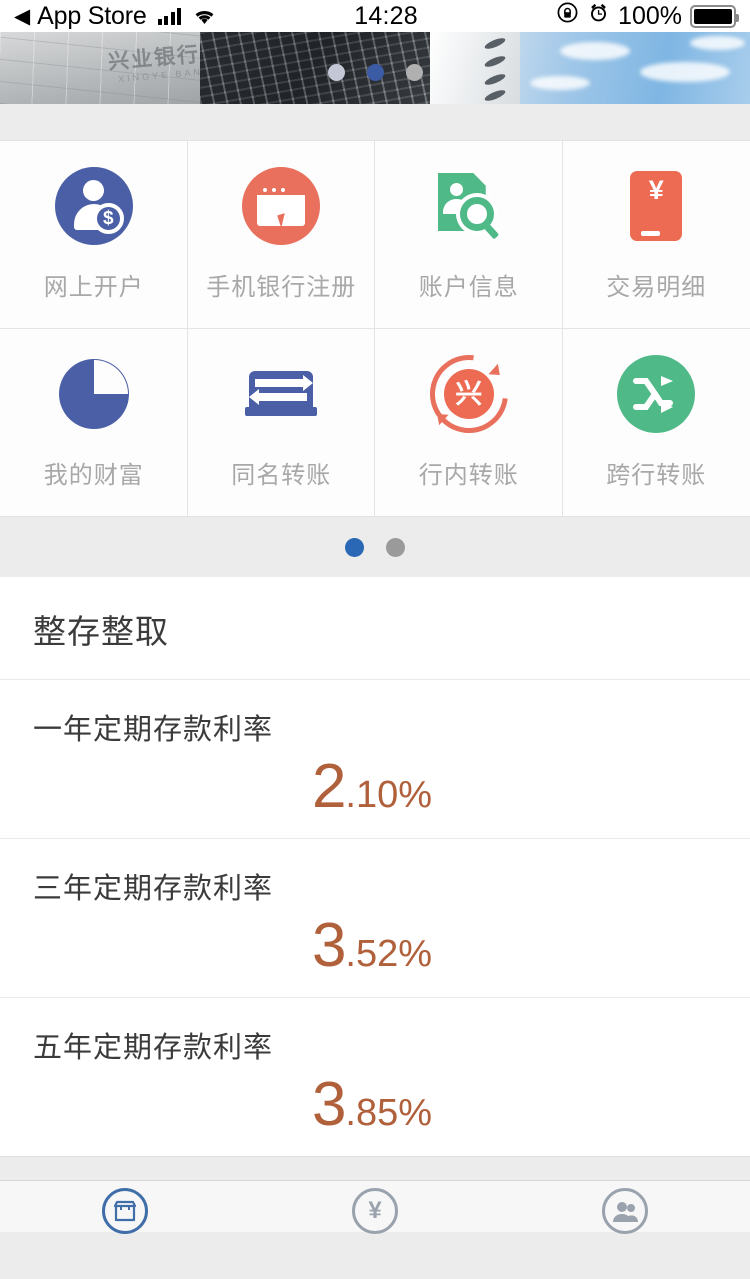  I want to click on wifi-icon, so click(204, 16).